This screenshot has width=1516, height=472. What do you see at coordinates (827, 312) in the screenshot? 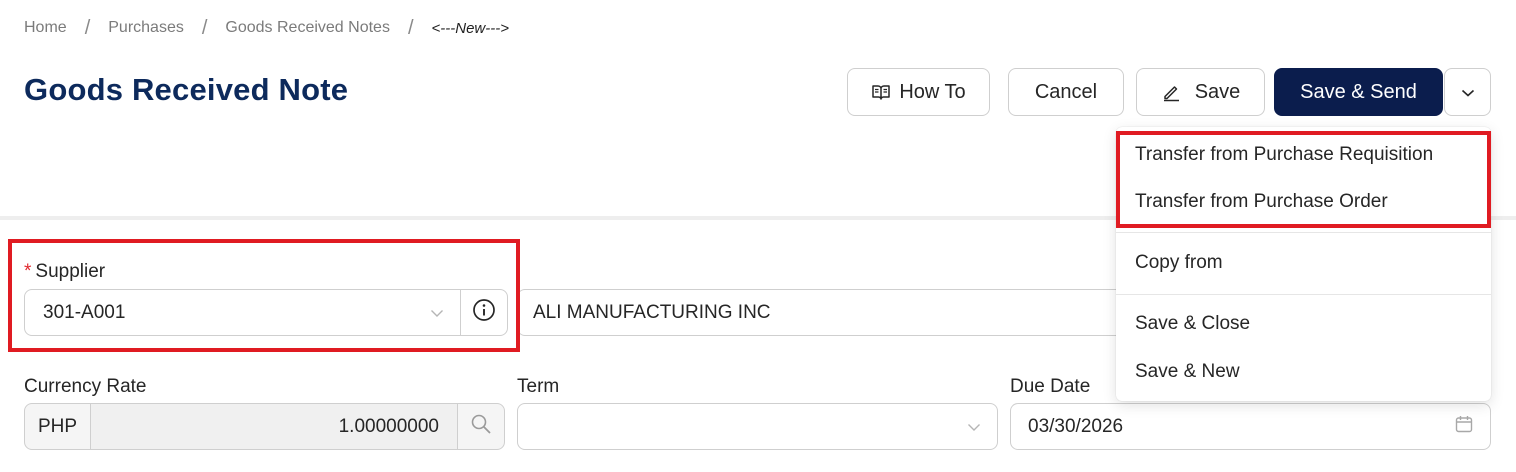
I see `supplier-name-field: ALI MANUFACTURING INC` at bounding box center [827, 312].